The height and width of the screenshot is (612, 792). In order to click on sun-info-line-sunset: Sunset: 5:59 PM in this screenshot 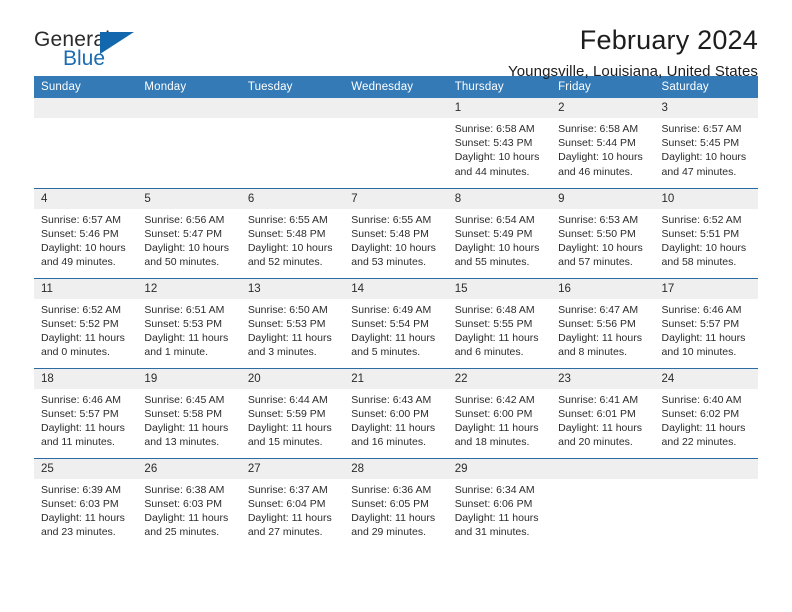, I will do `click(286, 413)`.